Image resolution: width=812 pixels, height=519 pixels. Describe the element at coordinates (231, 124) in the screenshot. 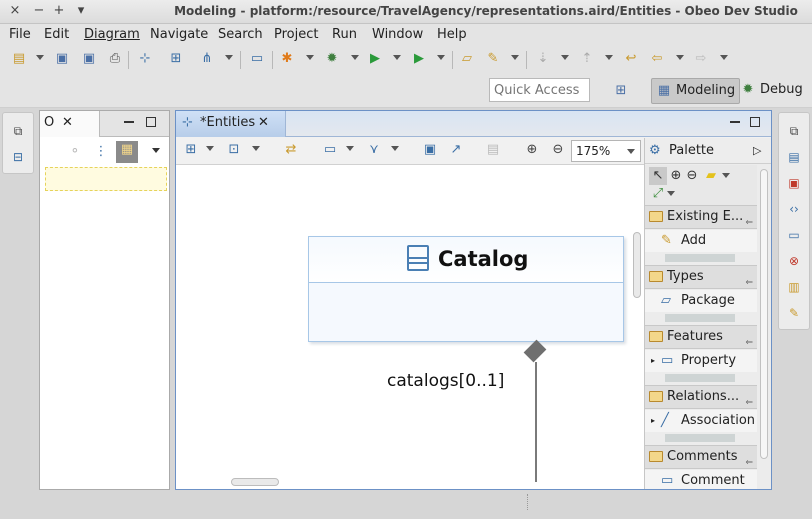

I see `tab-entities: ⊹ *Entities ✕` at that location.